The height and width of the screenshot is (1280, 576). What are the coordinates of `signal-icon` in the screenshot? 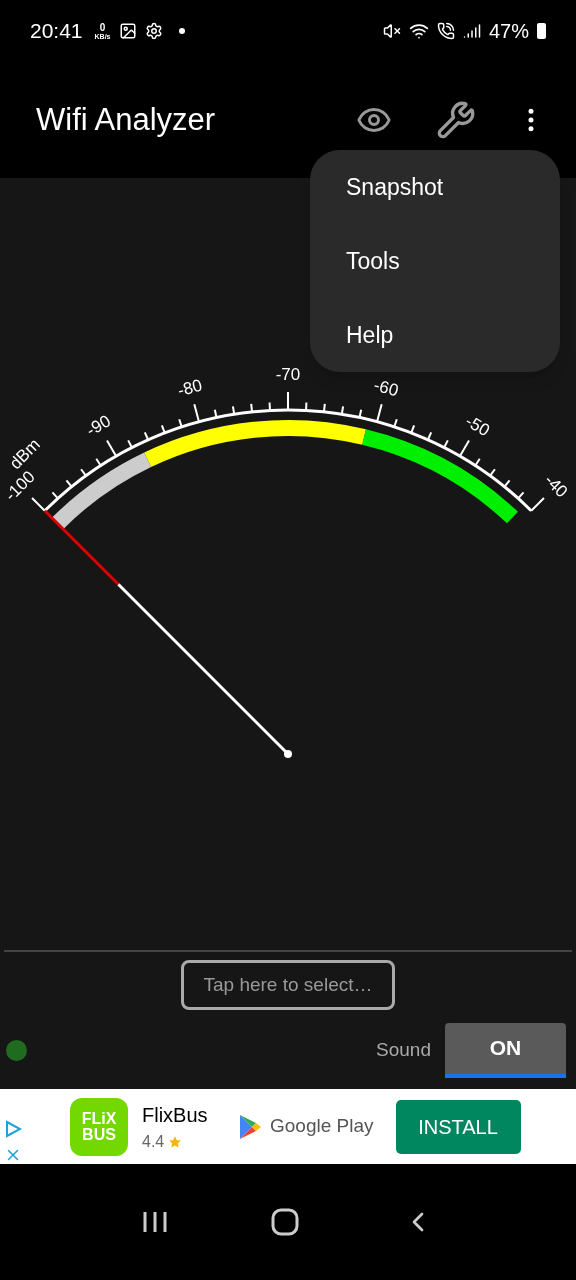 It's located at (471, 31).